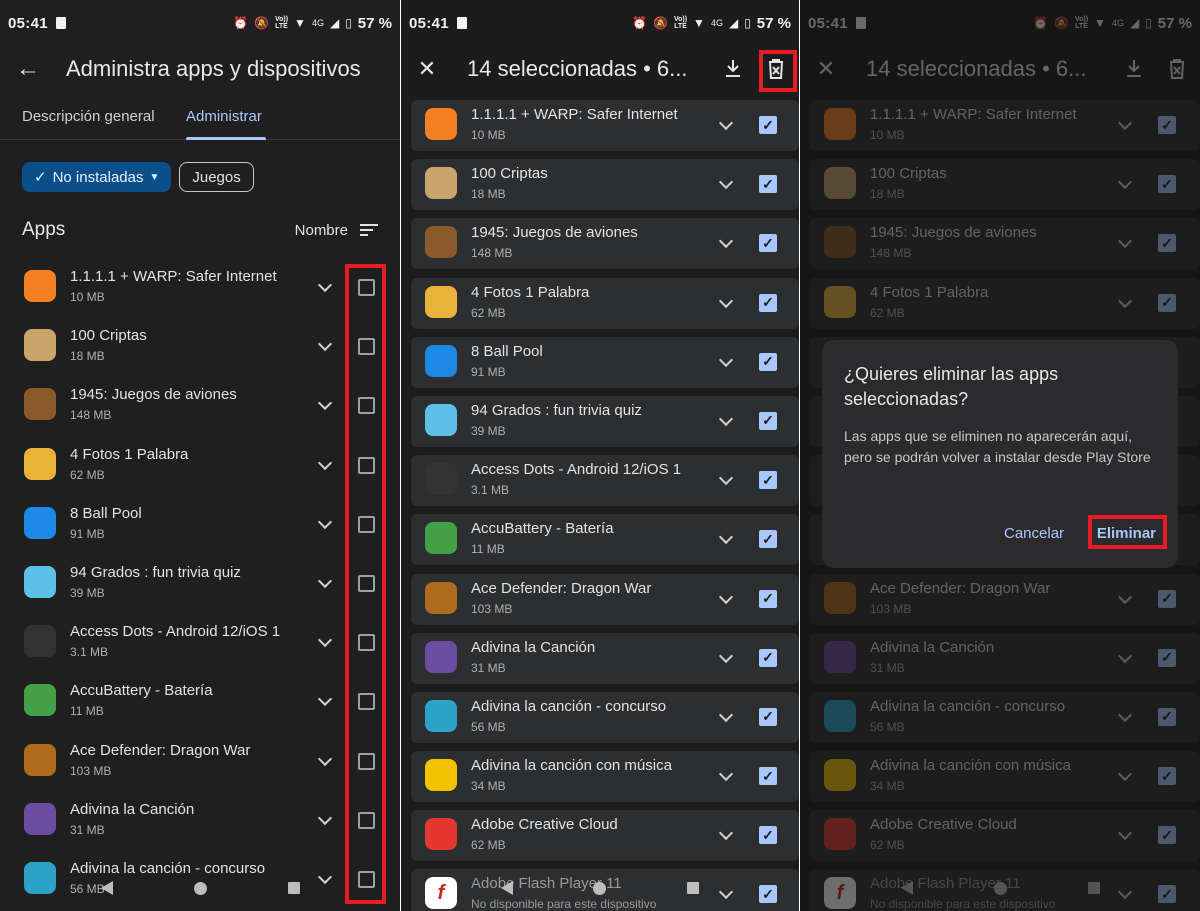 The width and height of the screenshot is (1200, 911). Describe the element at coordinates (300, 23) in the screenshot. I see `wifi-icon: ▼` at that location.